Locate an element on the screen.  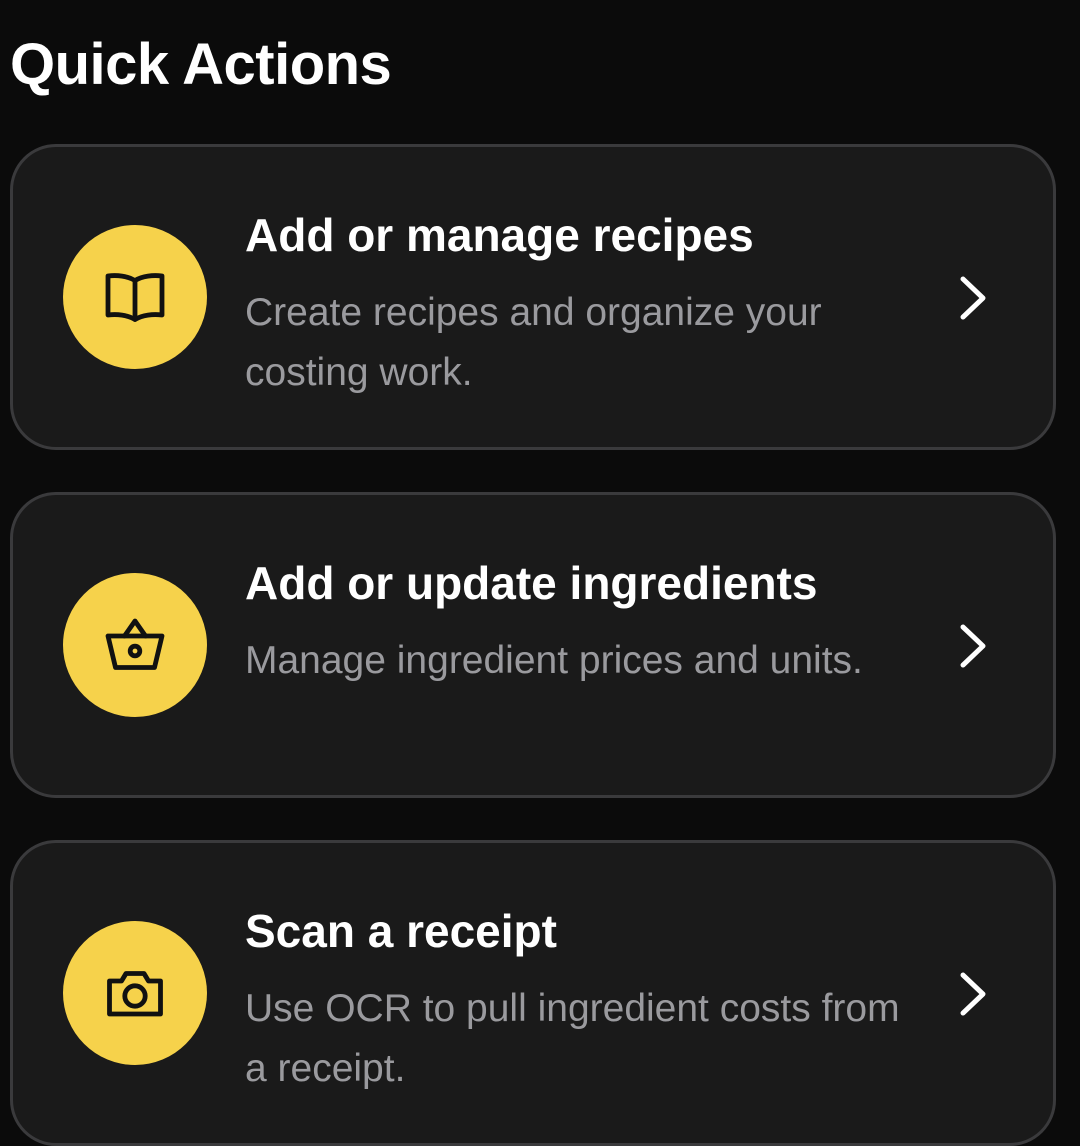
card-description: Manage ingredient prices and units. is located at coordinates (554, 660).